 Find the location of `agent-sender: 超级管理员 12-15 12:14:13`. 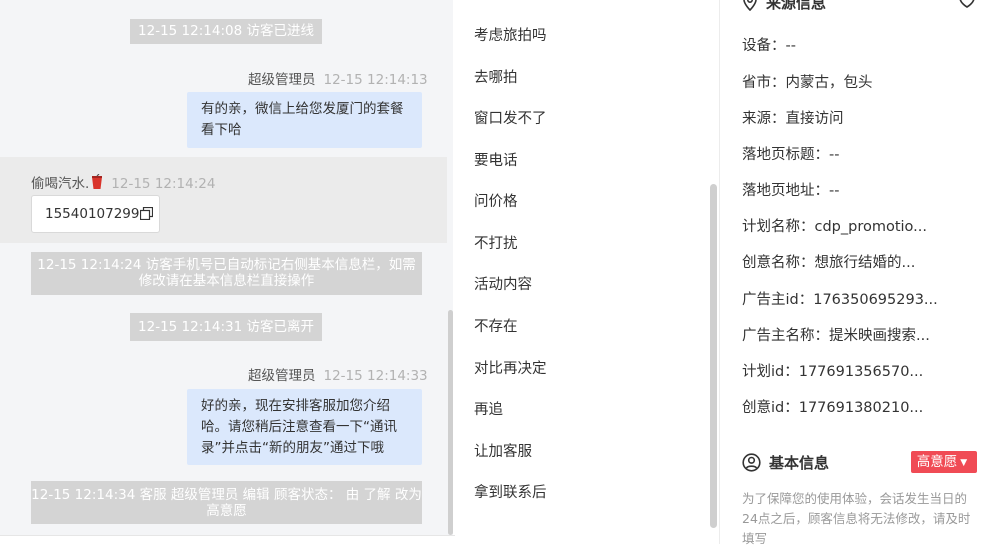

agent-sender: 超级管理员 12-15 12:14:13 is located at coordinates (338, 78).